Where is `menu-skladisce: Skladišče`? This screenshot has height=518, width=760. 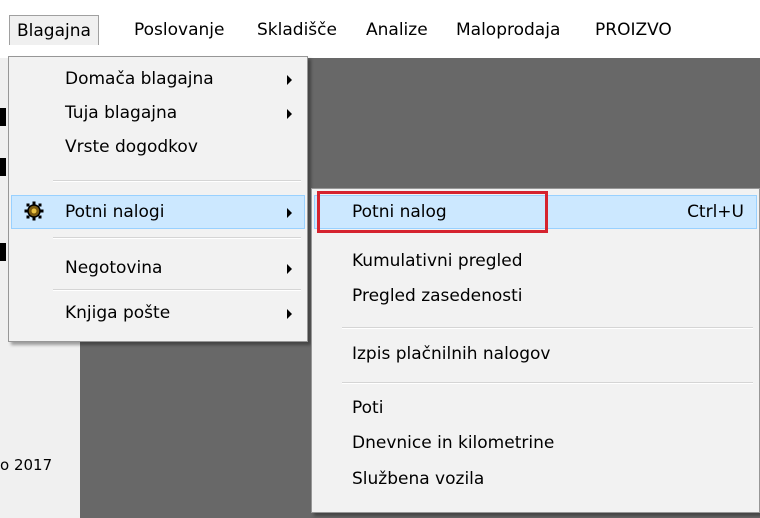
menu-skladisce: Skladišče is located at coordinates (297, 30).